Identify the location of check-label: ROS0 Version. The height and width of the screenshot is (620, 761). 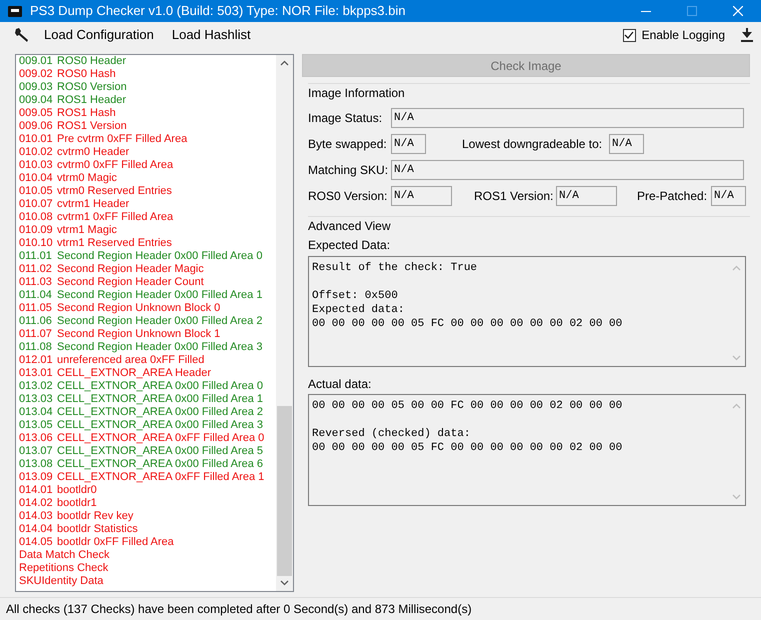
(92, 87).